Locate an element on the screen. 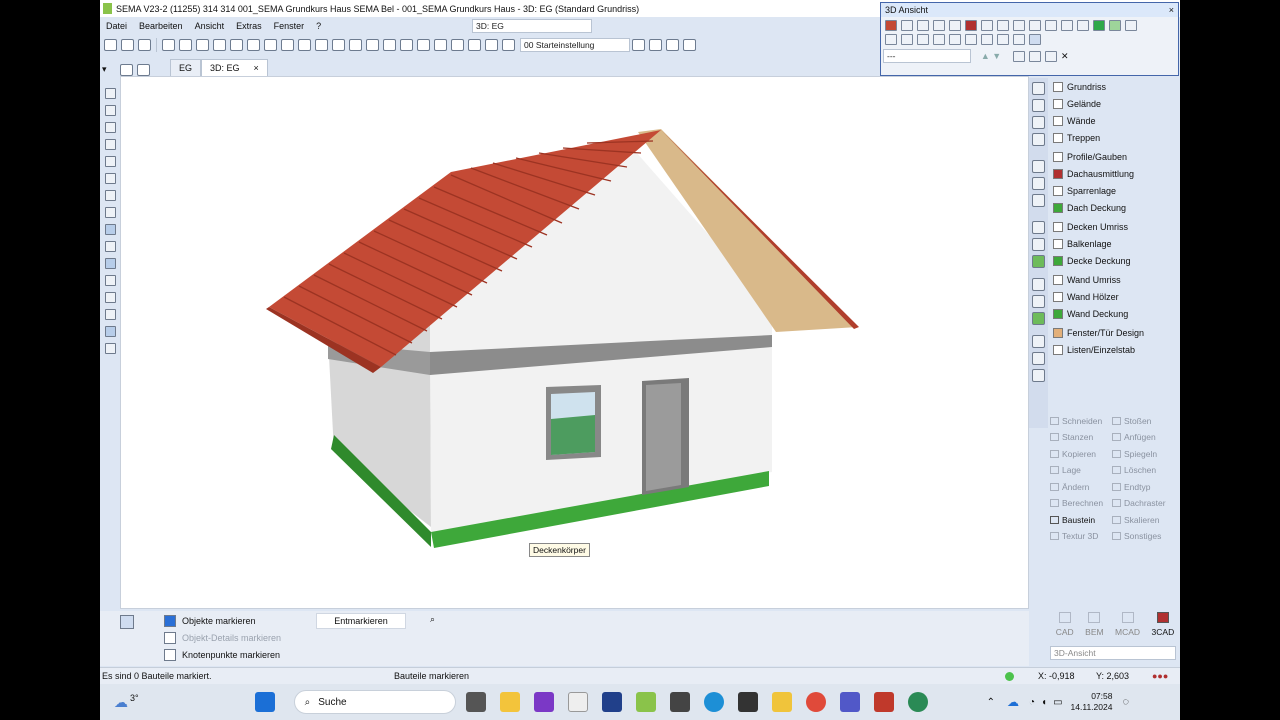 The height and width of the screenshot is (720, 1280). grid-icon is located at coordinates (110, 212).